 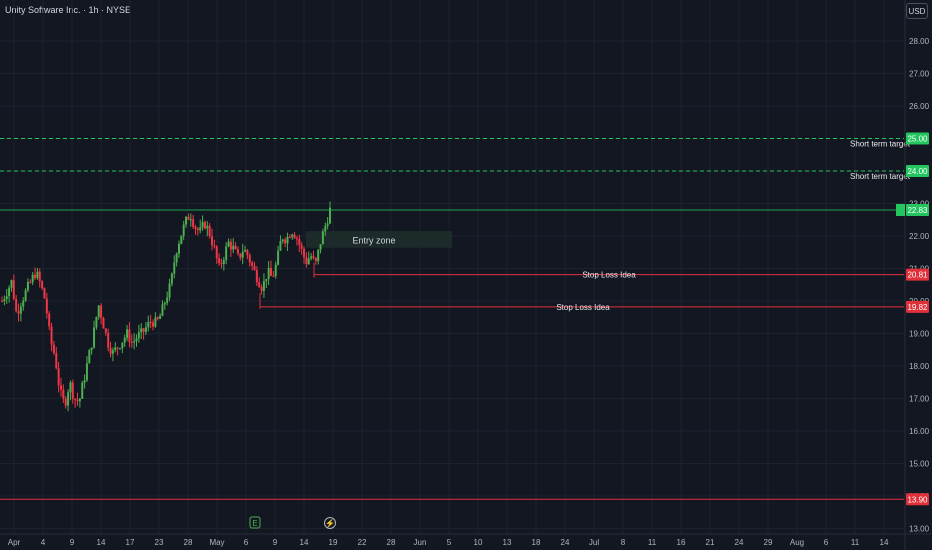 I want to click on y-tick-label: 27.00, so click(x=919, y=74).